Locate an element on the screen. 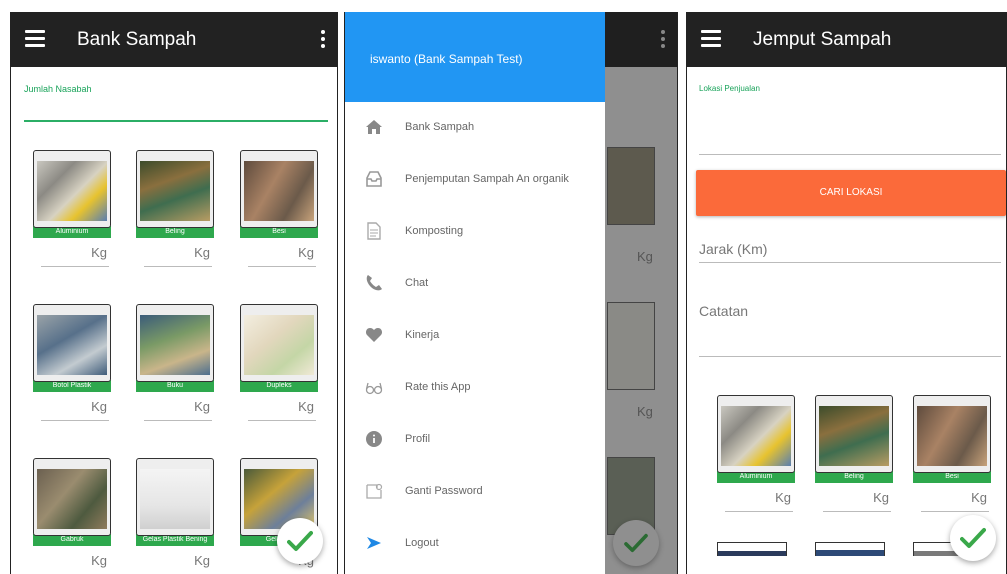  drawer-item-label: Penjemputan Sampah An organik is located at coordinates (487, 179).